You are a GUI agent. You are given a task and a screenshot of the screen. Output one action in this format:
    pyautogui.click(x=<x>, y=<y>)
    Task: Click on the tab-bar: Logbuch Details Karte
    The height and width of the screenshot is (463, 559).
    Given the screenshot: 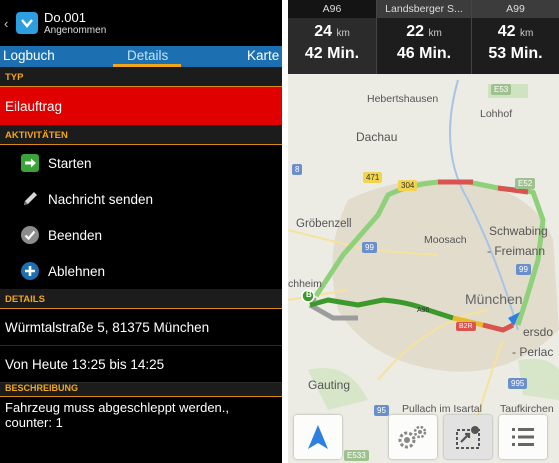 What is the action you would take?
    pyautogui.click(x=141, y=56)
    